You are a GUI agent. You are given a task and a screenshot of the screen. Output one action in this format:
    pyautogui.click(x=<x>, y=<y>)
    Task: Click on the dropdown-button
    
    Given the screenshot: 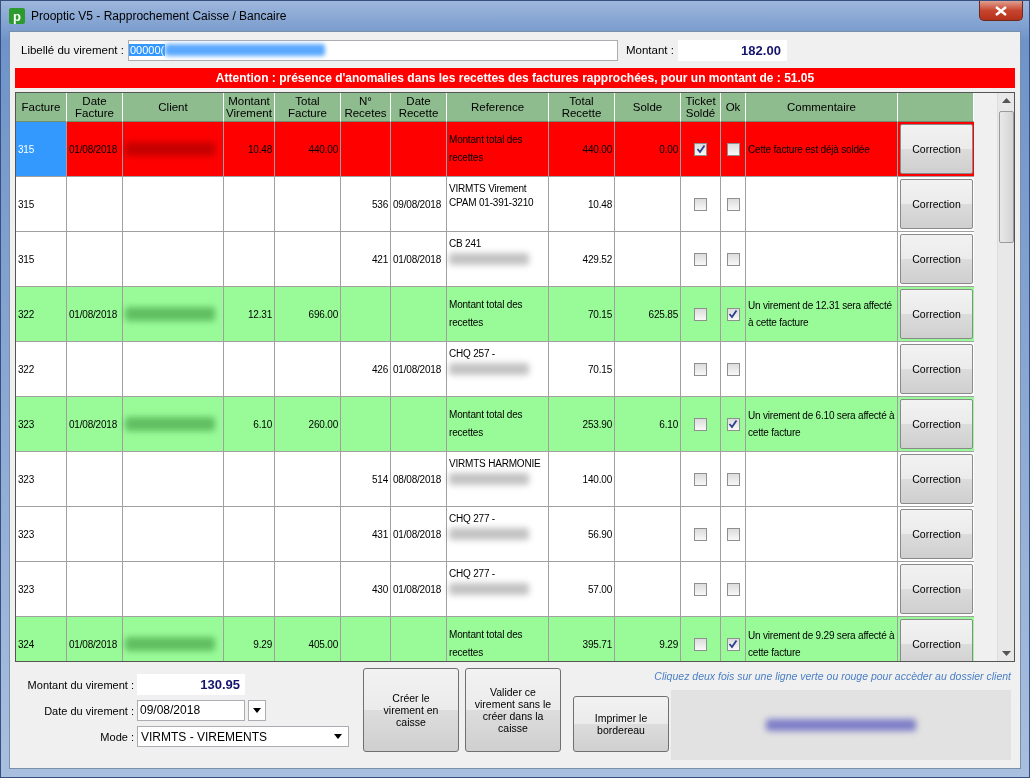 What is the action you would take?
    pyautogui.click(x=257, y=710)
    